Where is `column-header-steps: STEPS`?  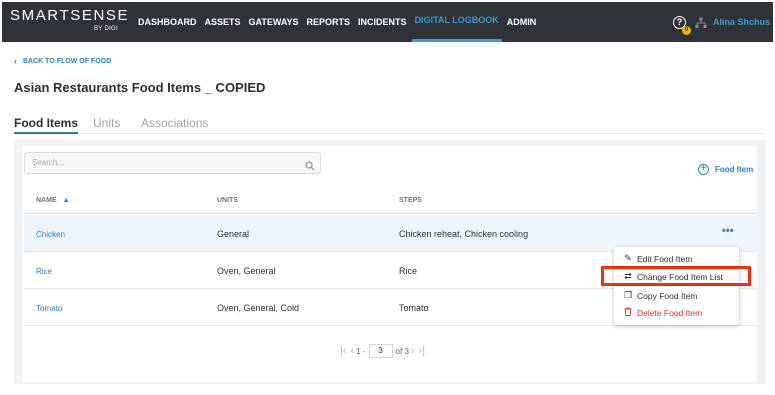 column-header-steps: STEPS is located at coordinates (410, 200).